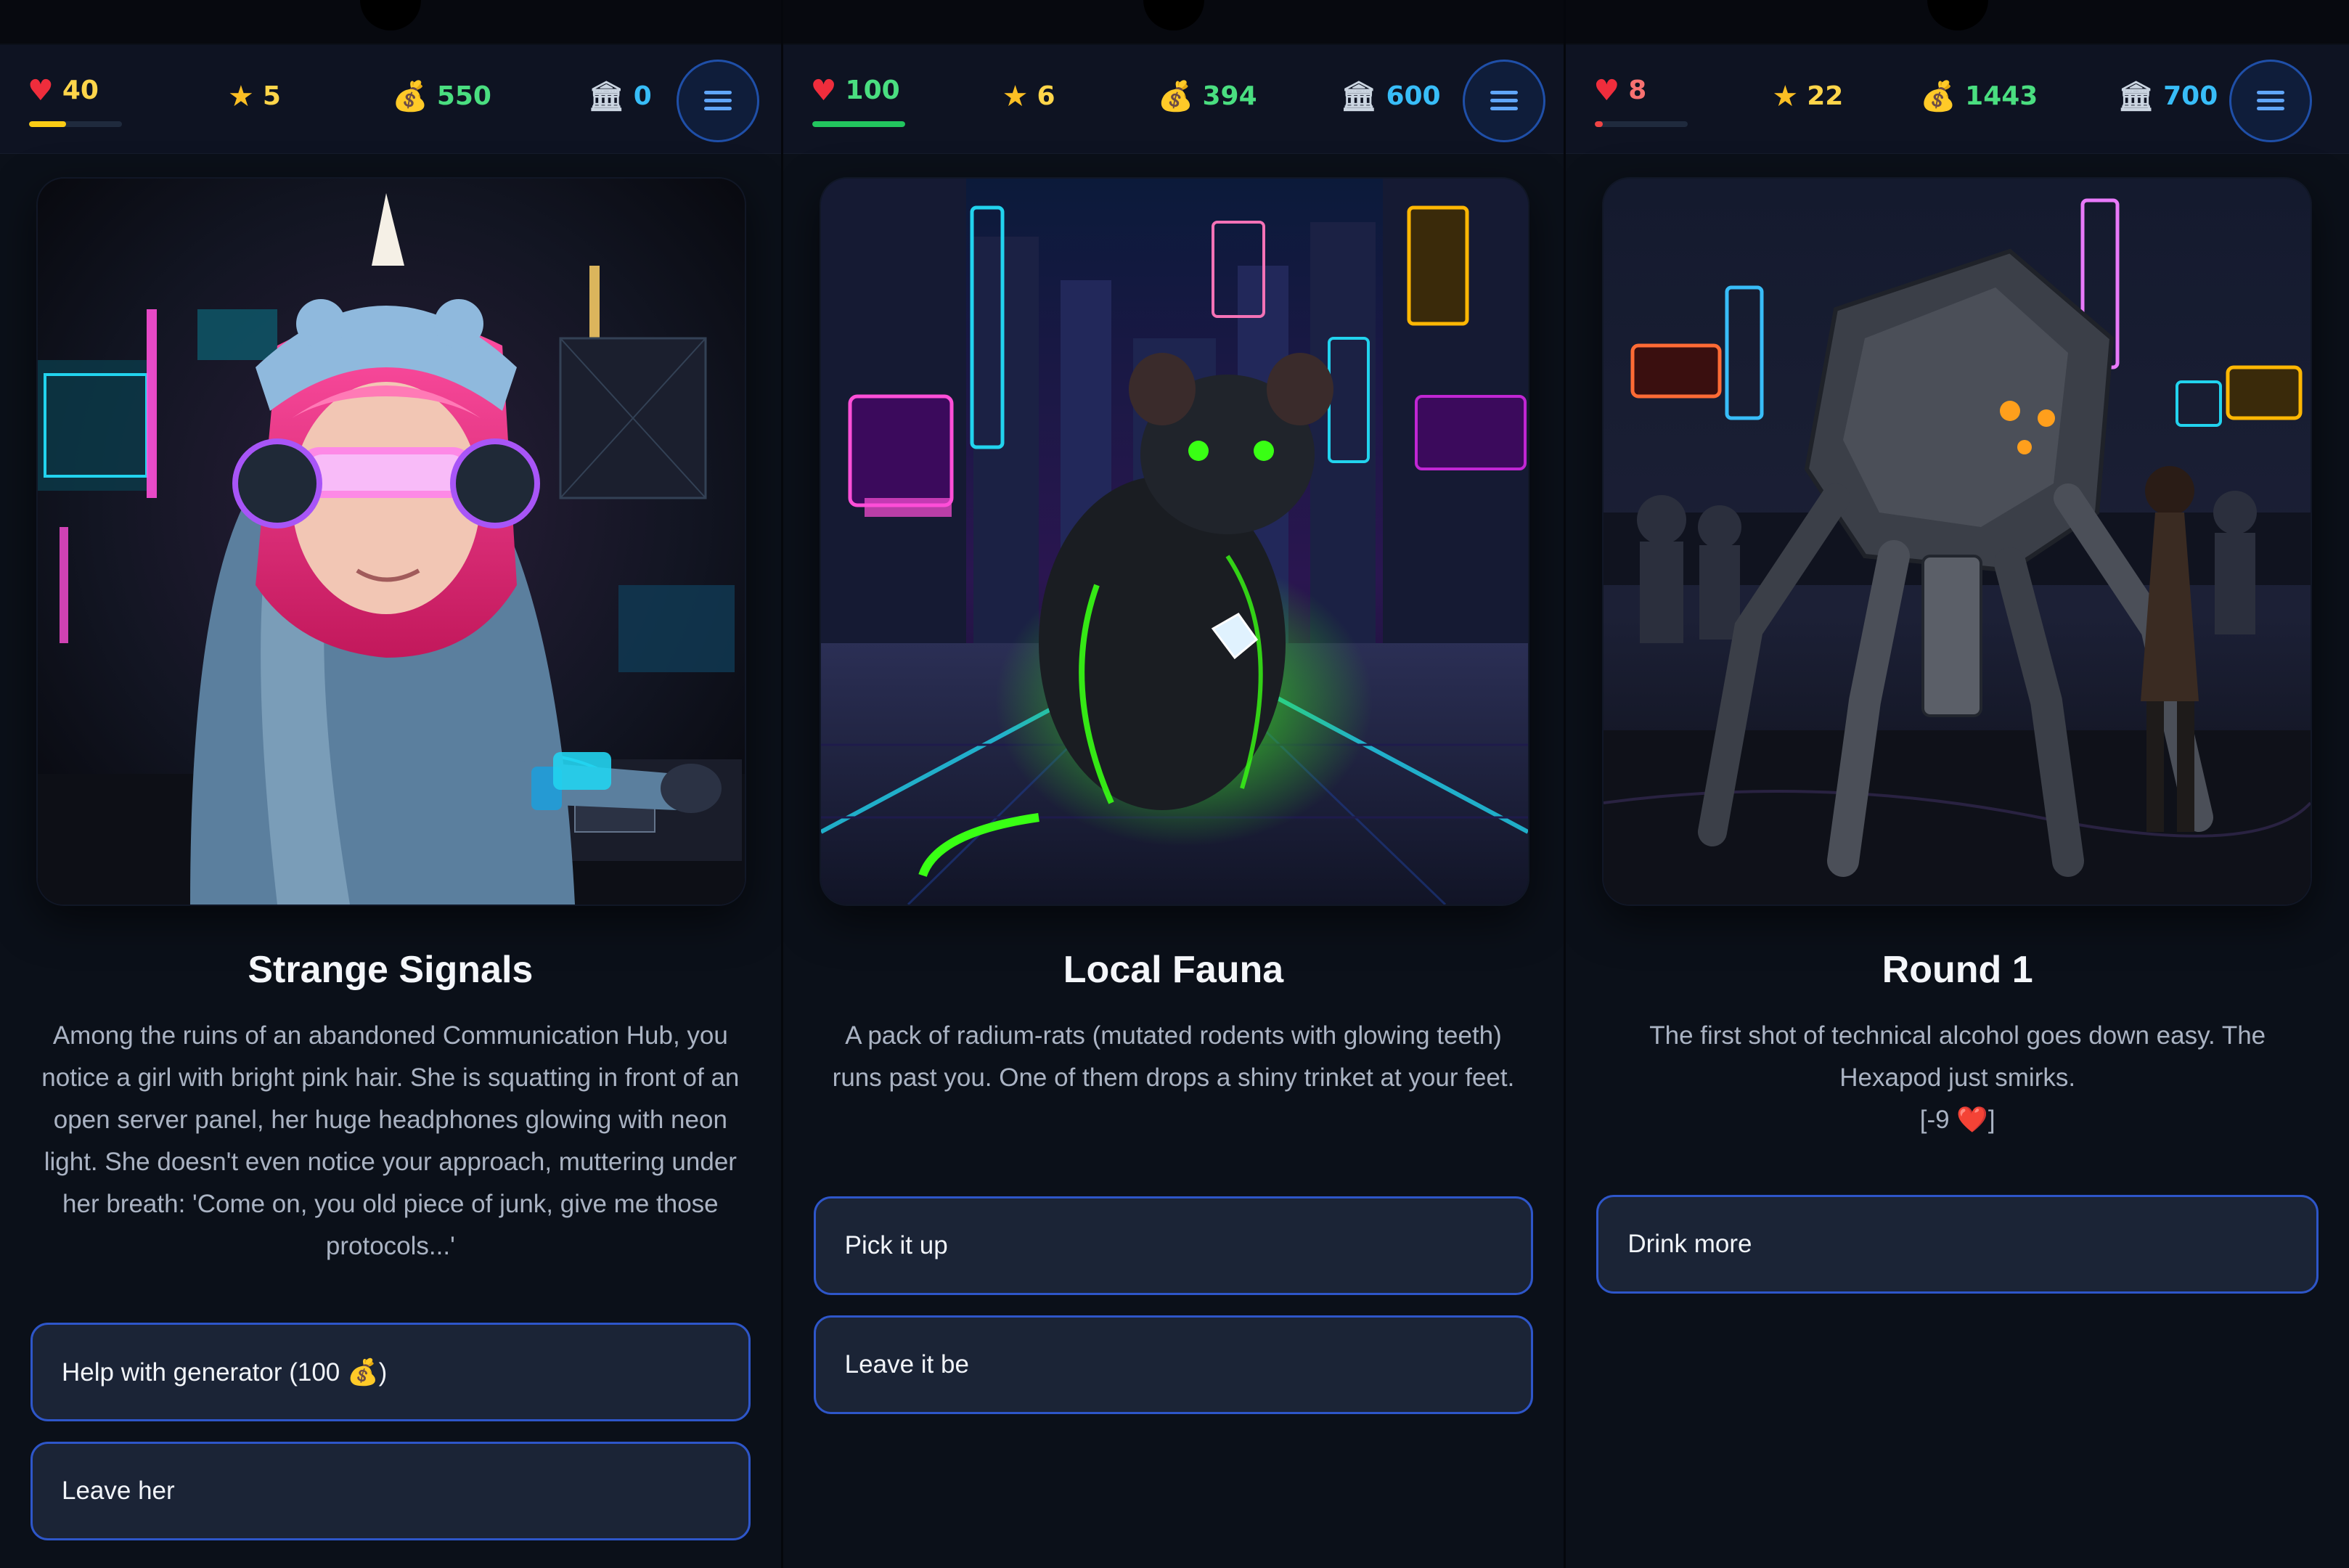  I want to click on choice-leave-it-be-button: Leave it be, so click(1173, 1364).